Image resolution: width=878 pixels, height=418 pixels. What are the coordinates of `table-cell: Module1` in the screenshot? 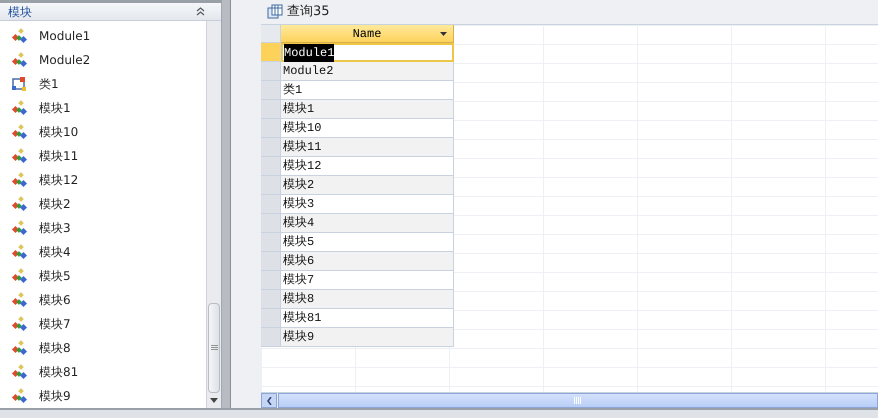 It's located at (367, 52).